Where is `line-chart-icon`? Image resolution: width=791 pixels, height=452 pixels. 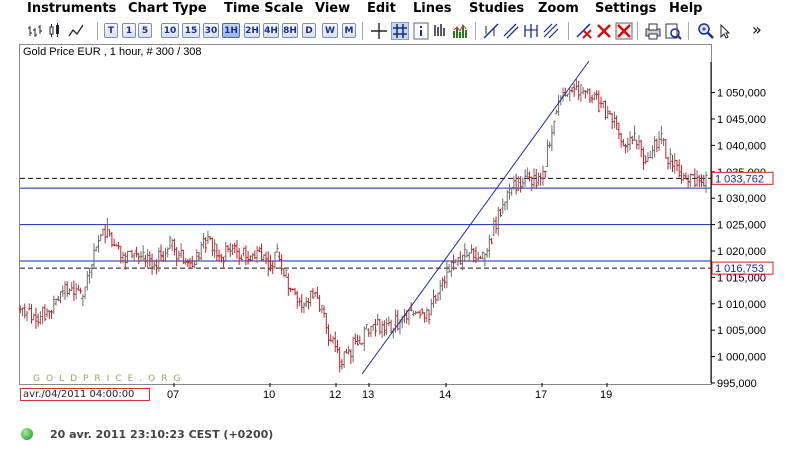
line-chart-icon is located at coordinates (77, 31).